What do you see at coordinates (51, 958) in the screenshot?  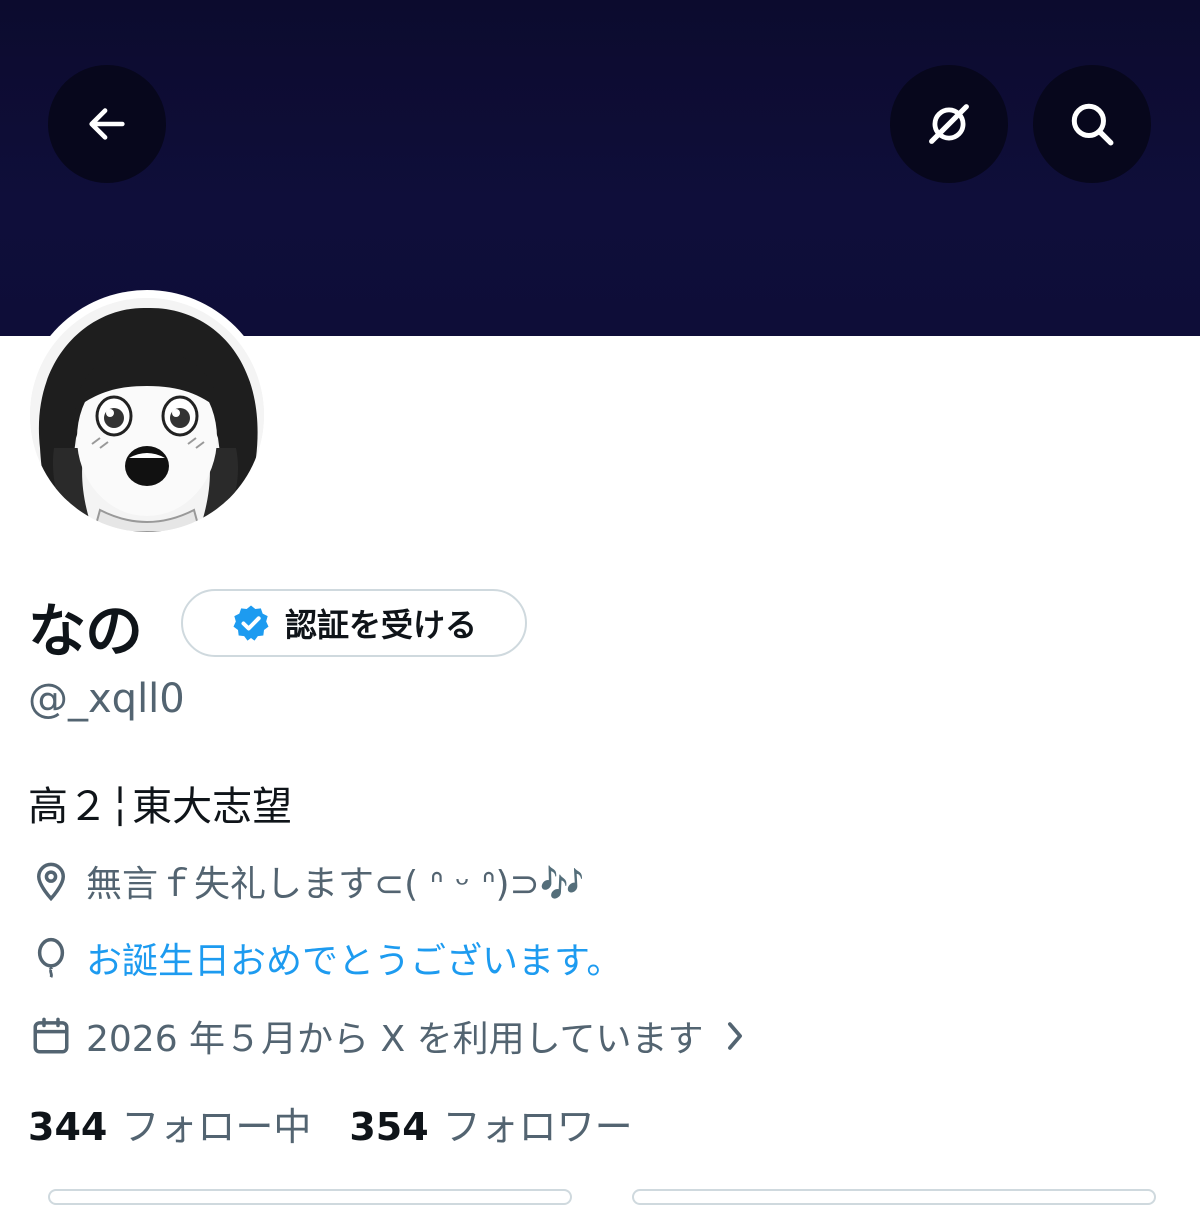 I see `balloon-icon` at bounding box center [51, 958].